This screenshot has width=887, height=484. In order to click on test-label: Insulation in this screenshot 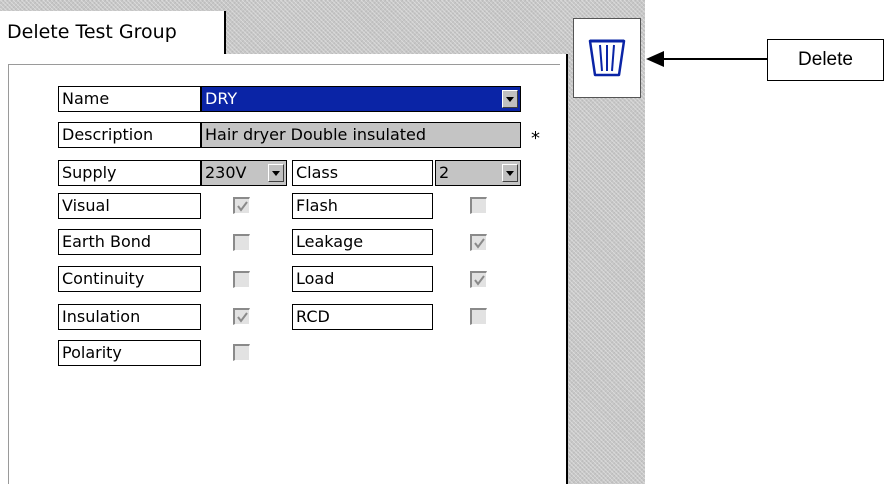, I will do `click(129, 317)`.